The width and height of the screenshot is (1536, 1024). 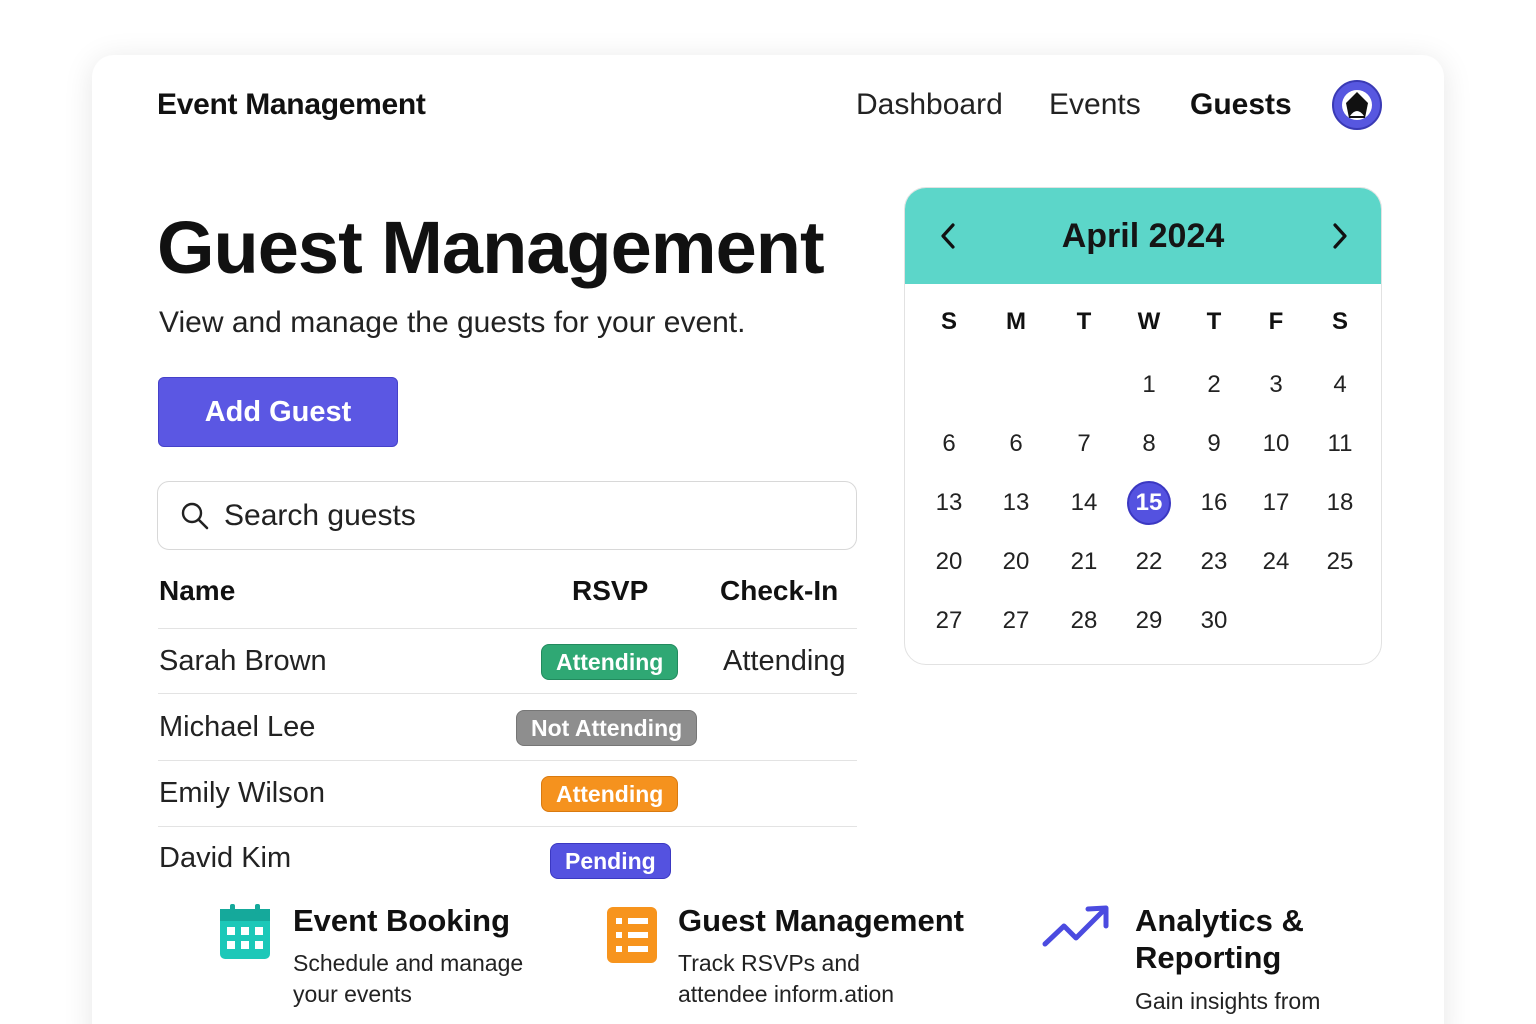 What do you see at coordinates (1276, 321) in the screenshot?
I see `weekday-label: F` at bounding box center [1276, 321].